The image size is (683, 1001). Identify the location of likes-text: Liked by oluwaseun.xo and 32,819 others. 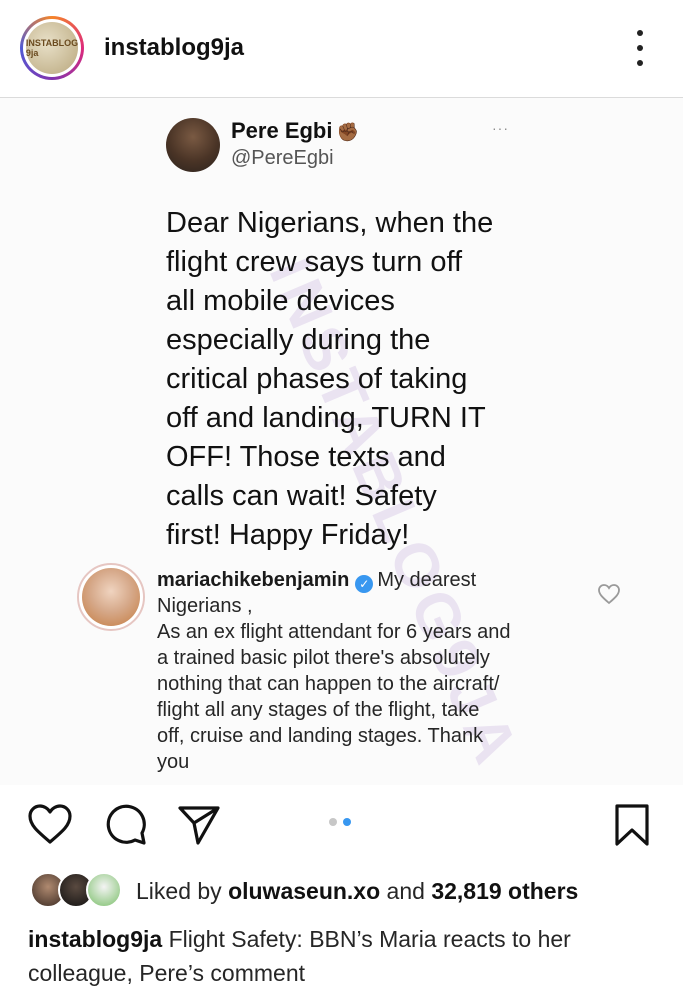
(357, 891).